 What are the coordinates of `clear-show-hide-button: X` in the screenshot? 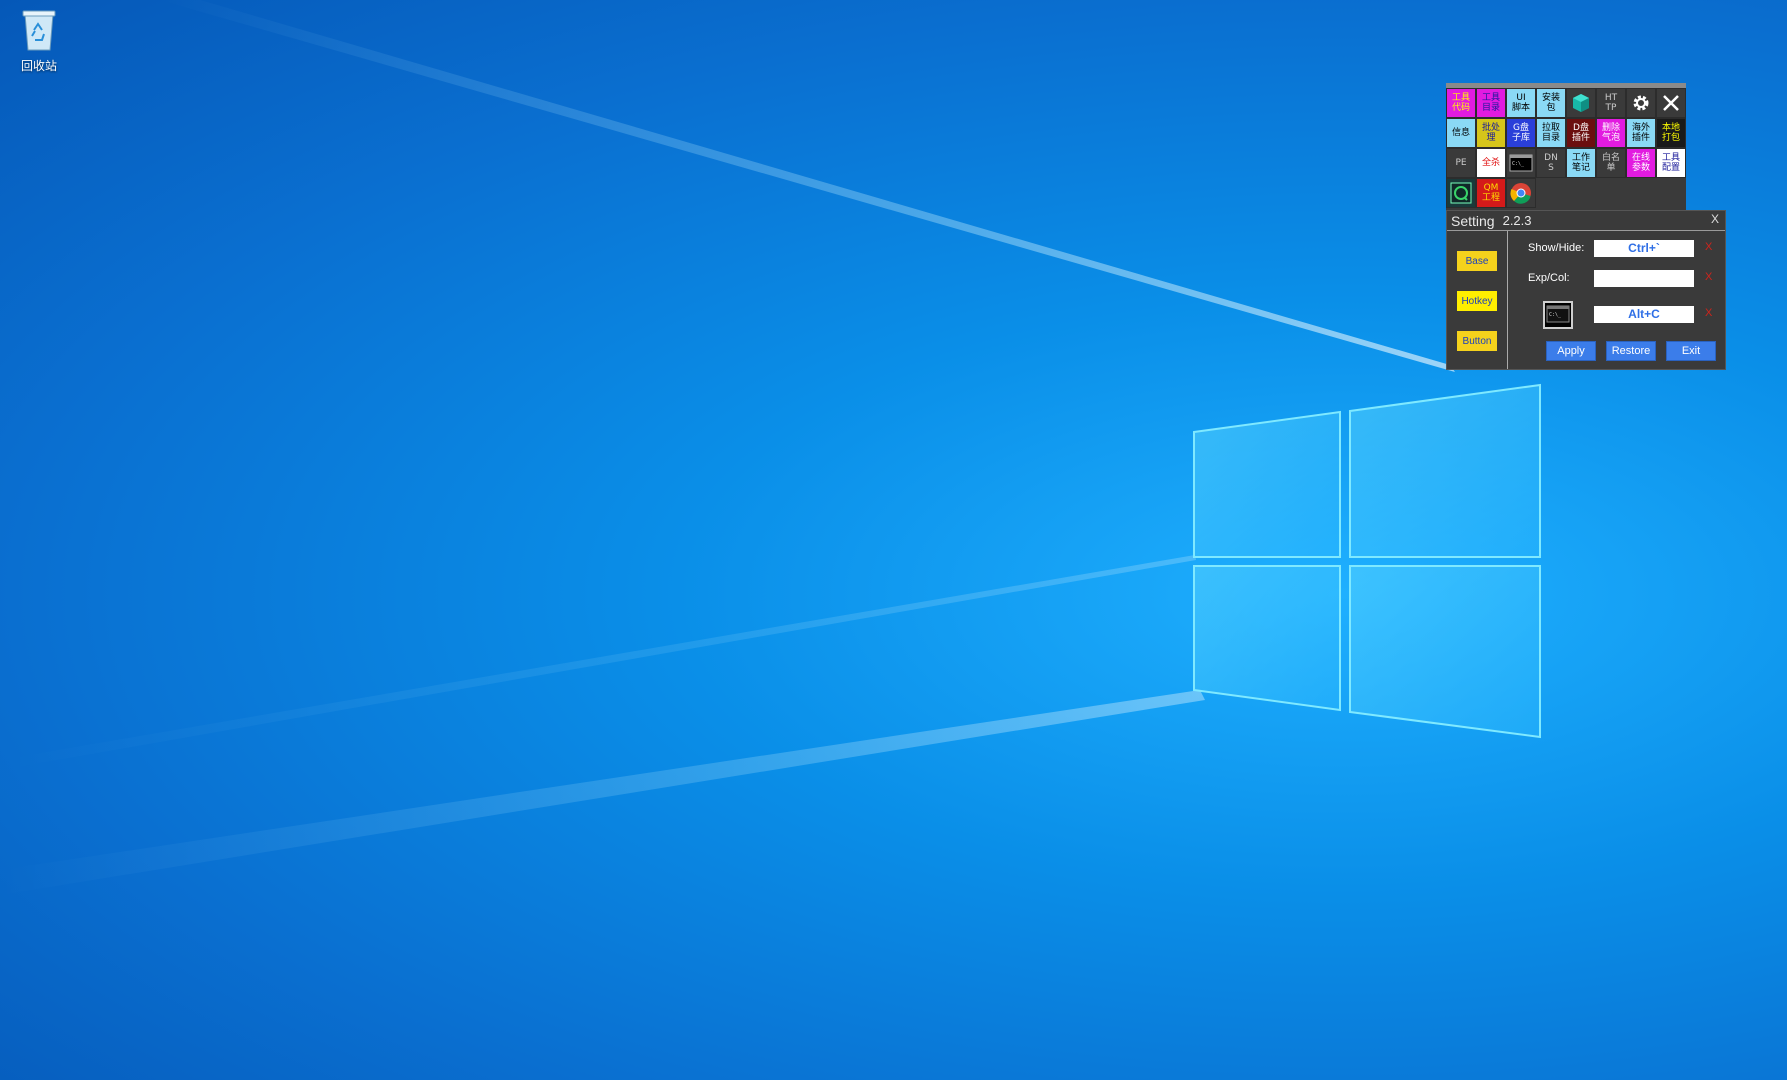 It's located at (1708, 247).